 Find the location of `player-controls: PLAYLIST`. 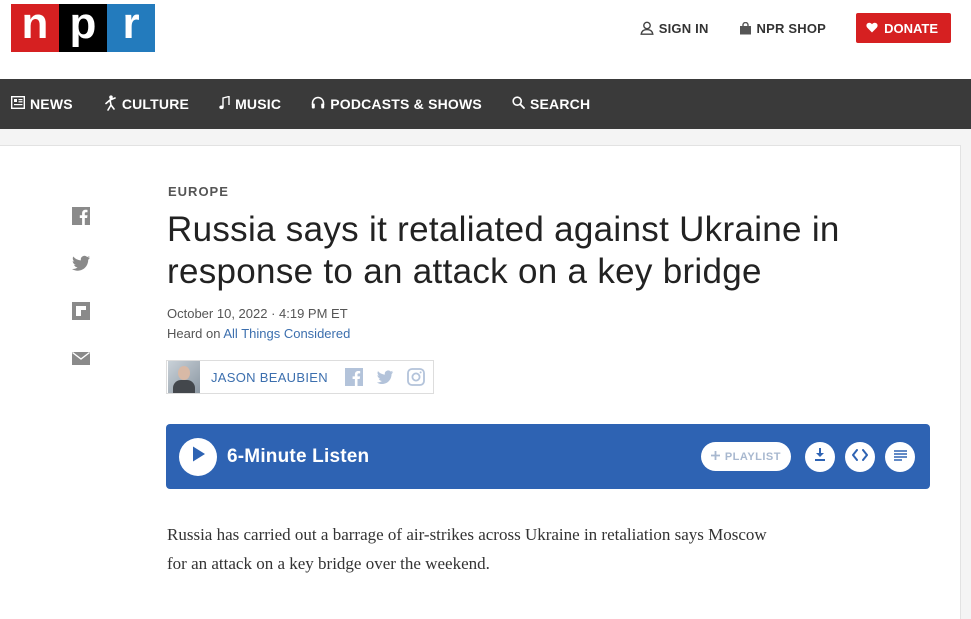

player-controls: PLAYLIST is located at coordinates (807, 456).